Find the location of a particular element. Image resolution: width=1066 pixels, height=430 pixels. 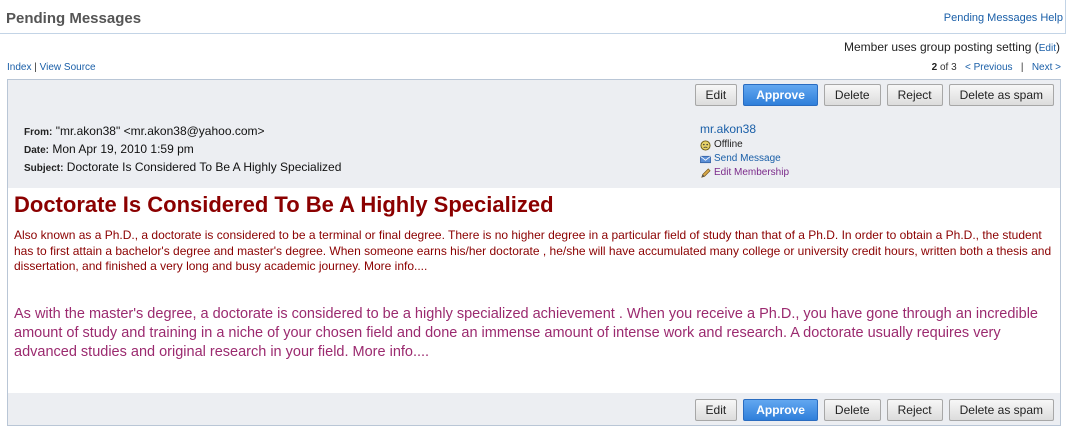

member-status: Offline is located at coordinates (744, 145).